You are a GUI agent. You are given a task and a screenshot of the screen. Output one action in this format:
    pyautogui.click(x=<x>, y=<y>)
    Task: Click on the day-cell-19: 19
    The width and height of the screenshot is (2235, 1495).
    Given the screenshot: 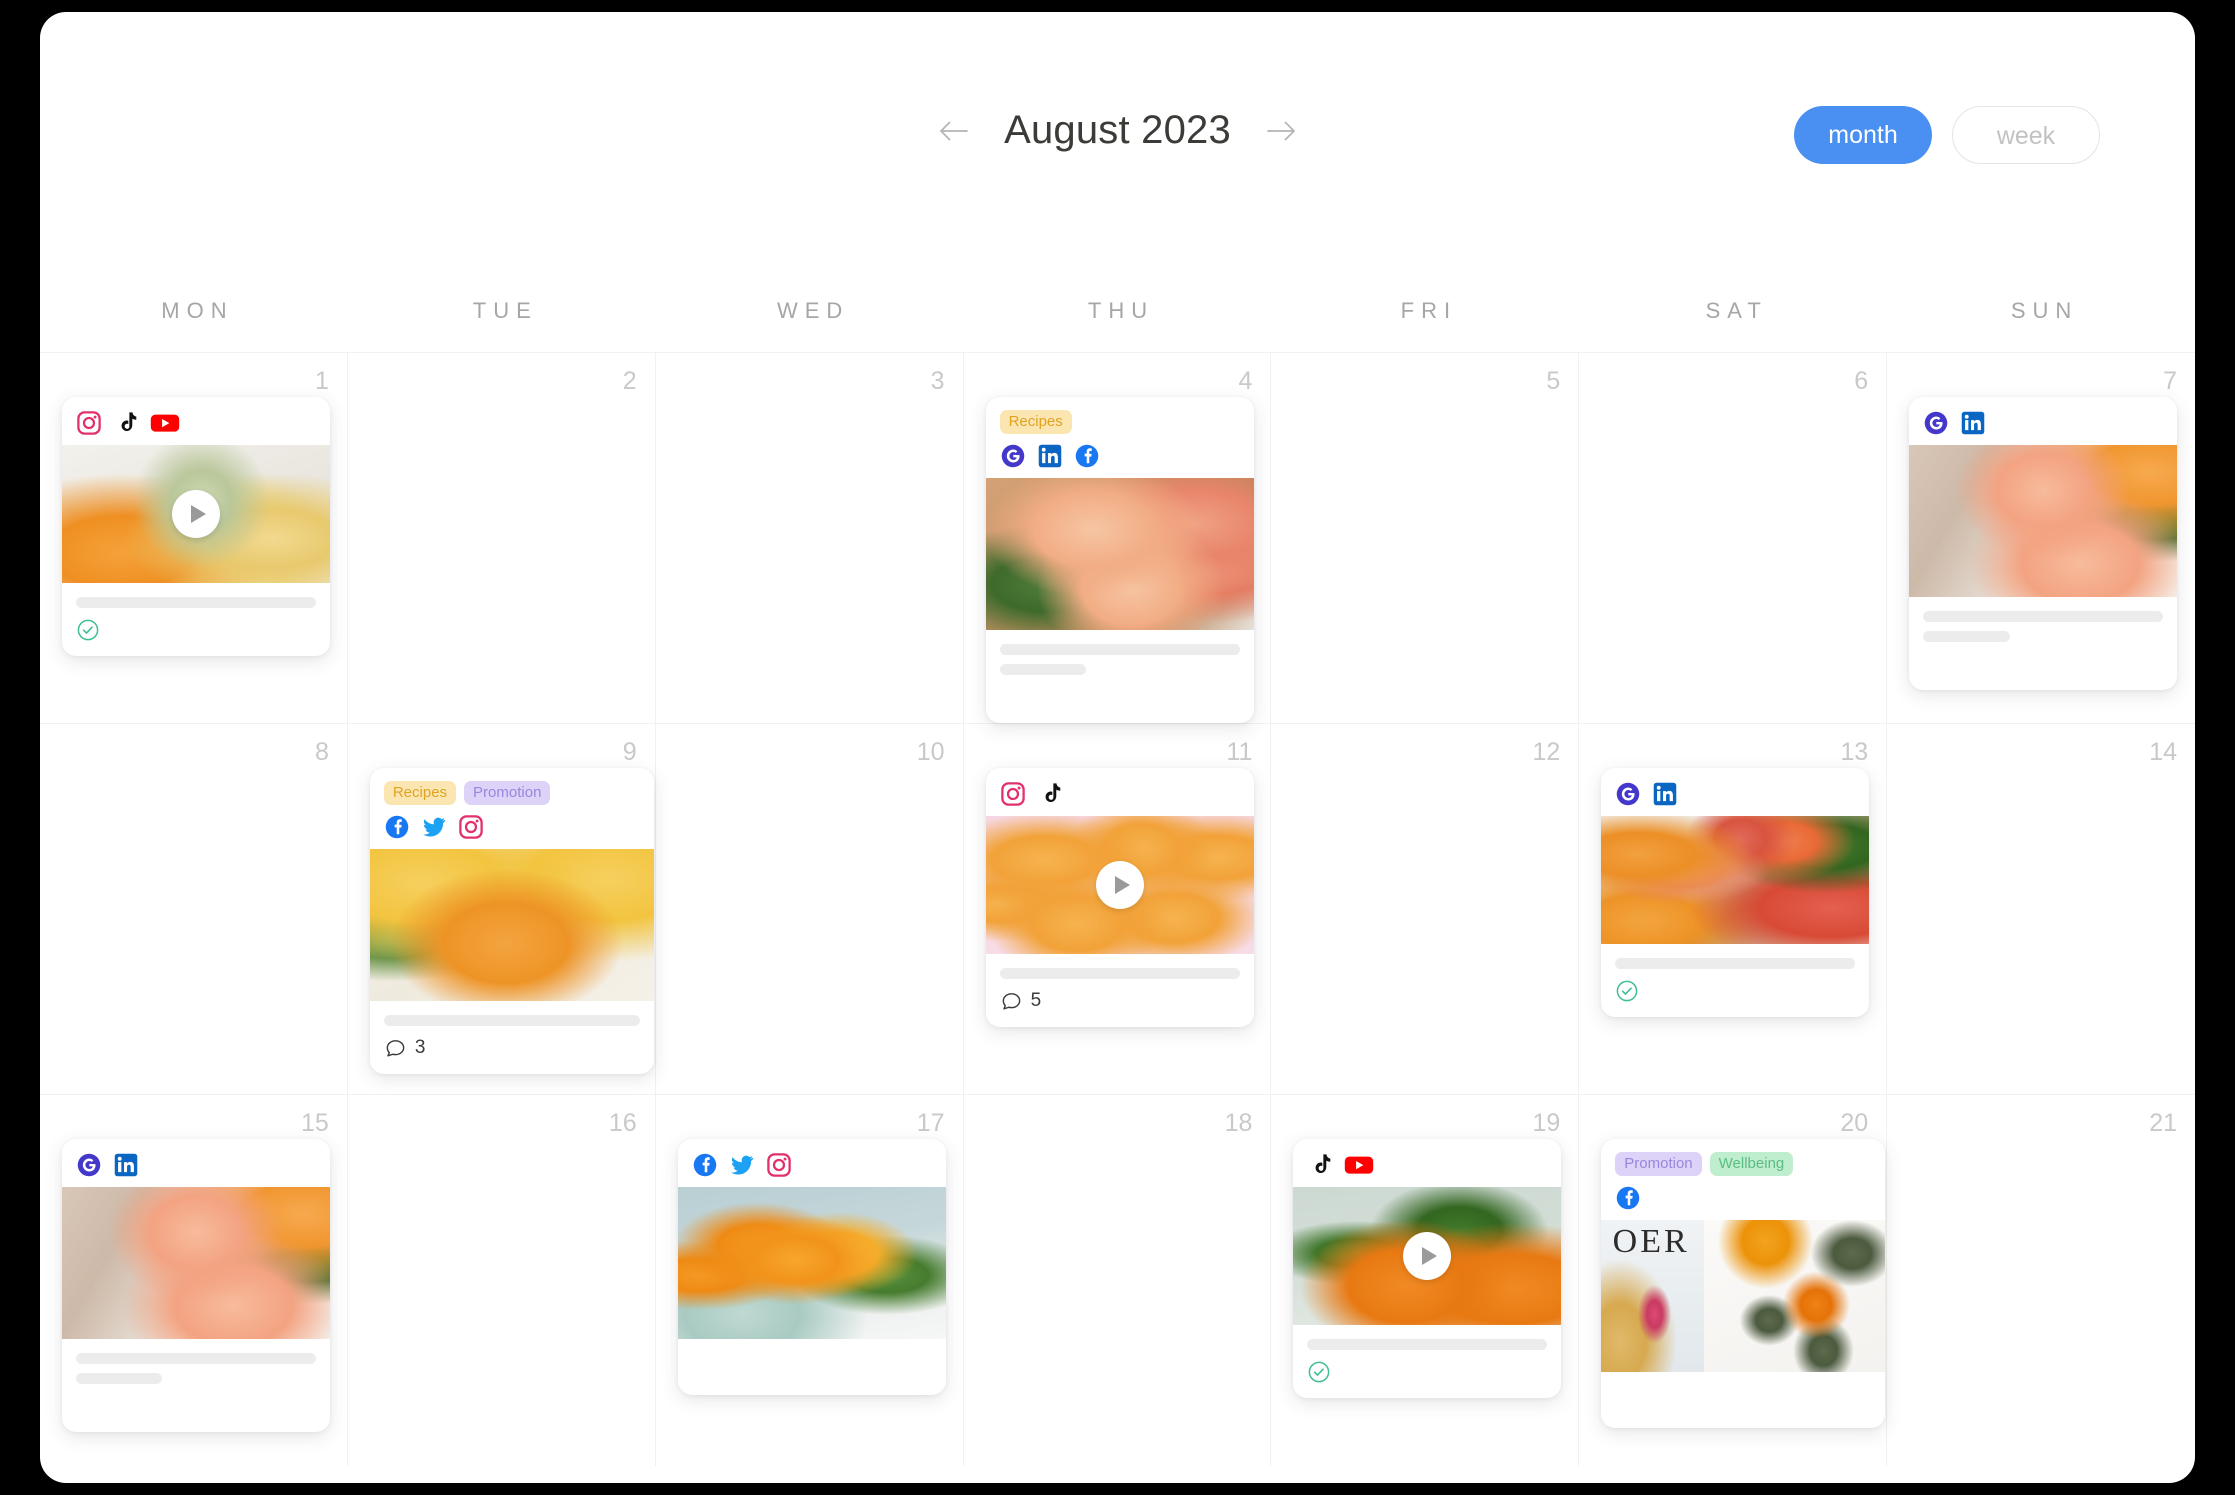 What is the action you would take?
    pyautogui.click(x=1425, y=1280)
    